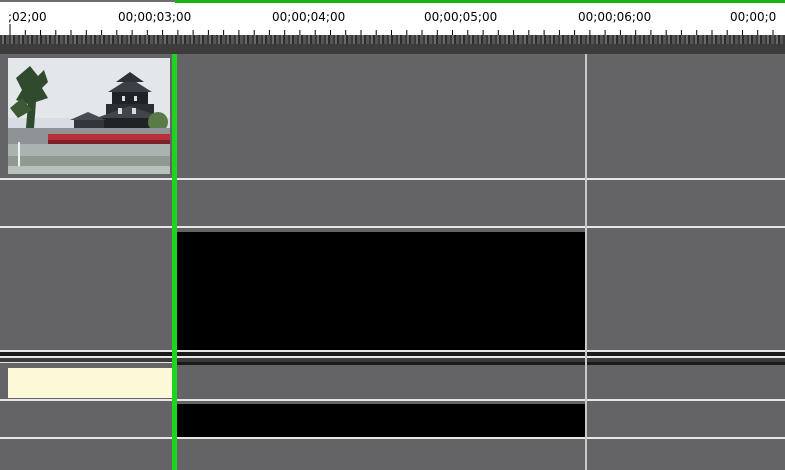  I want to click on ruler-label: 00;00;0, so click(753, 17).